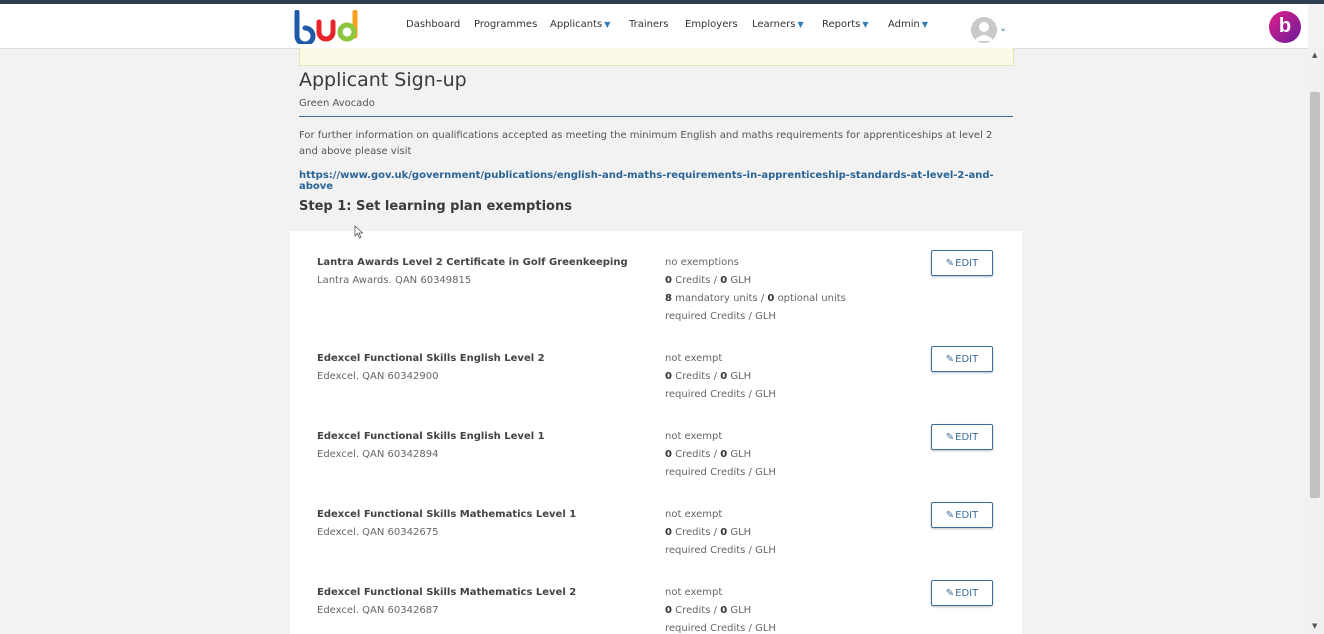  I want to click on alert-banner, so click(656, 57).